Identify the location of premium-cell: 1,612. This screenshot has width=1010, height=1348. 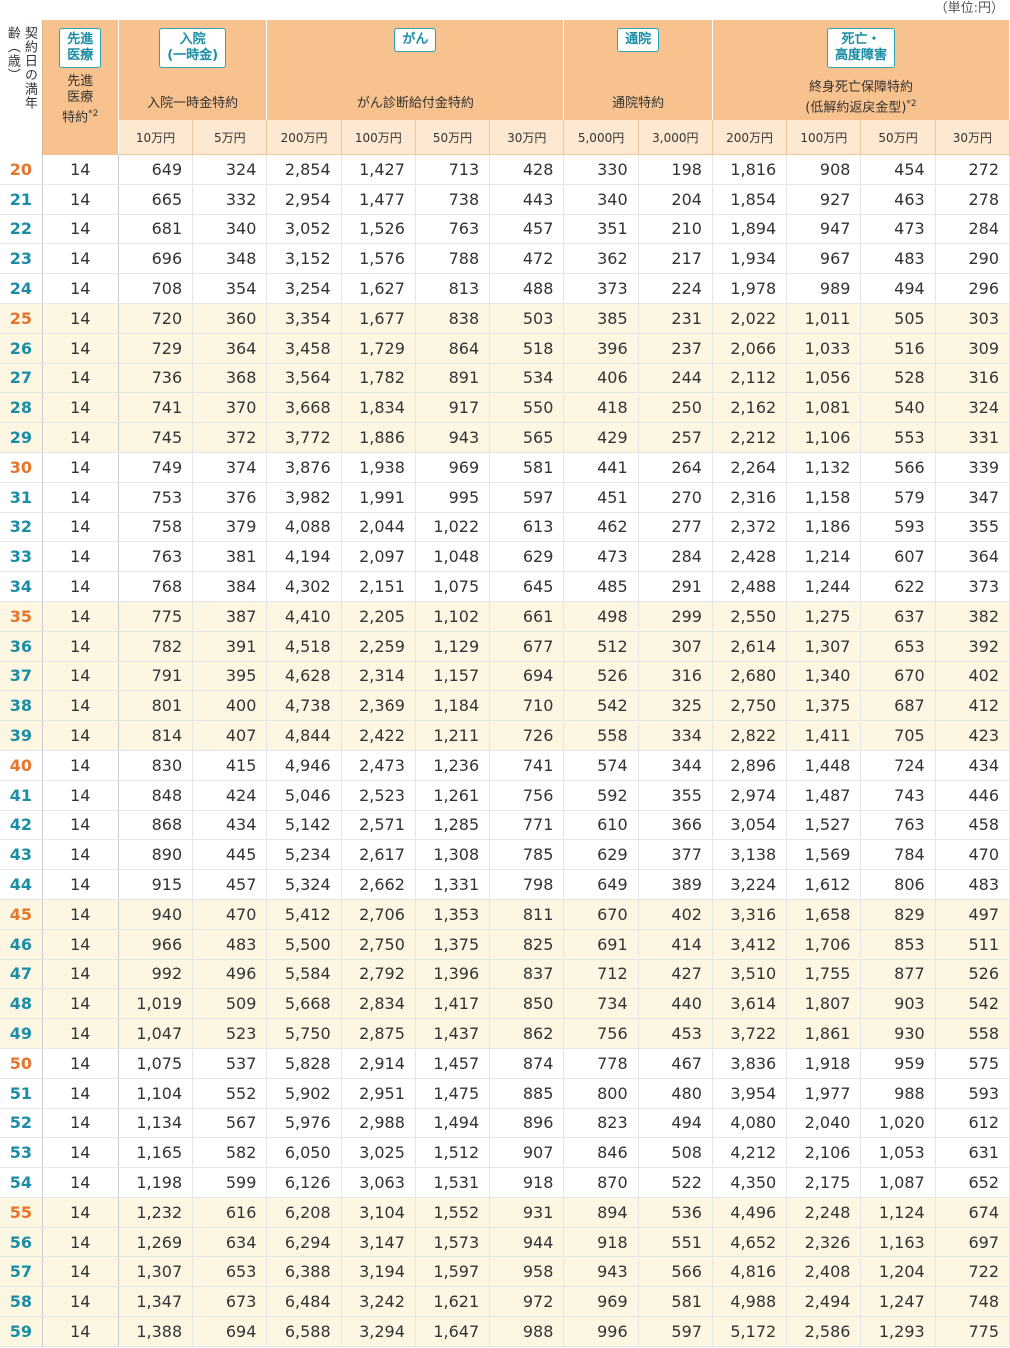
(824, 884).